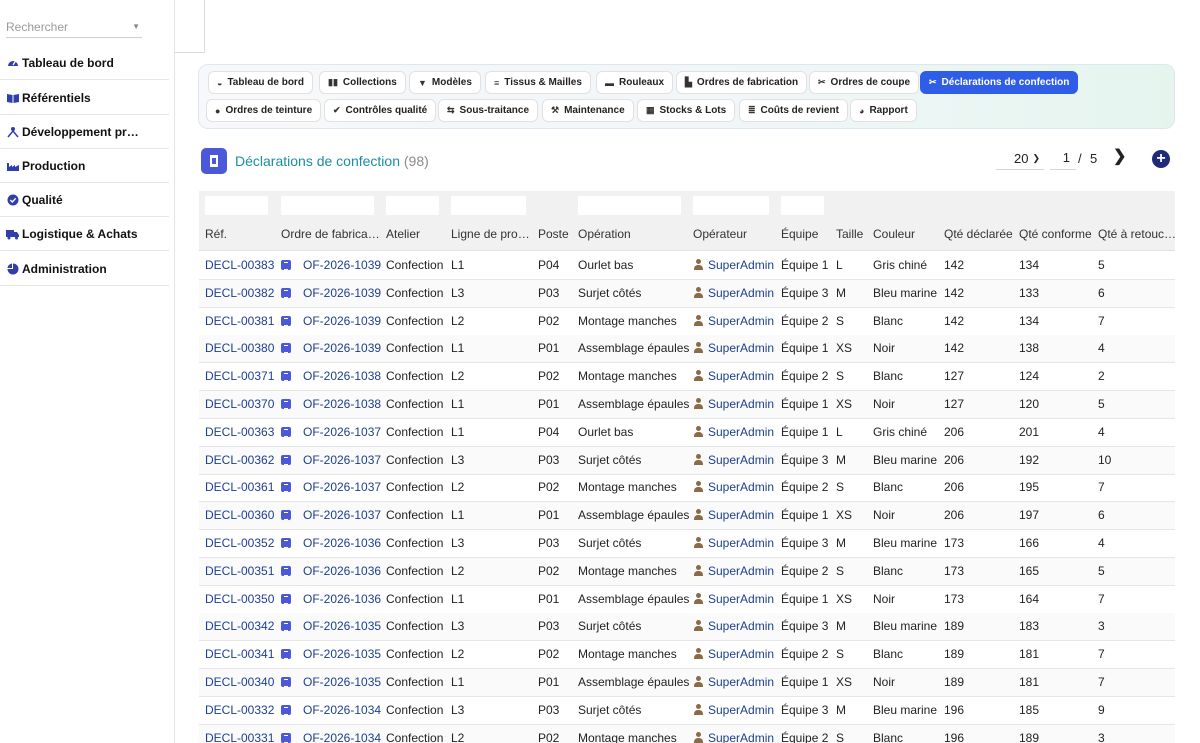  What do you see at coordinates (240, 488) in the screenshot?
I see `cell-ref: DECL-00361` at bounding box center [240, 488].